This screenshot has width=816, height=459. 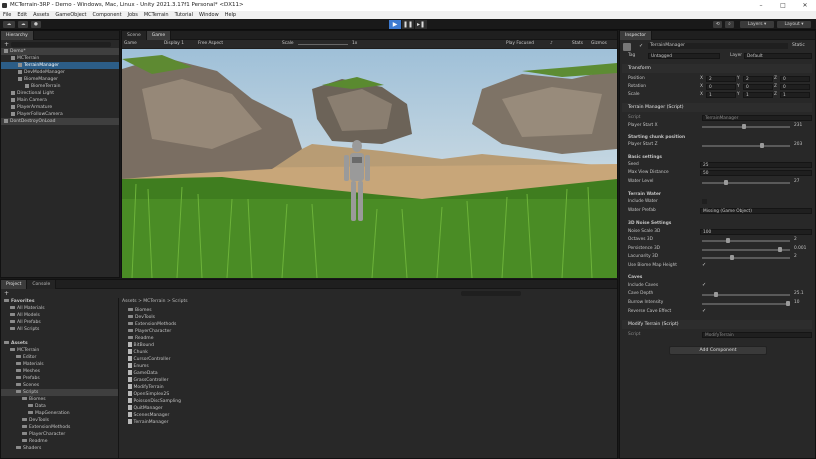 What do you see at coordinates (783, 5) in the screenshot?
I see `maximize-icon: □` at bounding box center [783, 5].